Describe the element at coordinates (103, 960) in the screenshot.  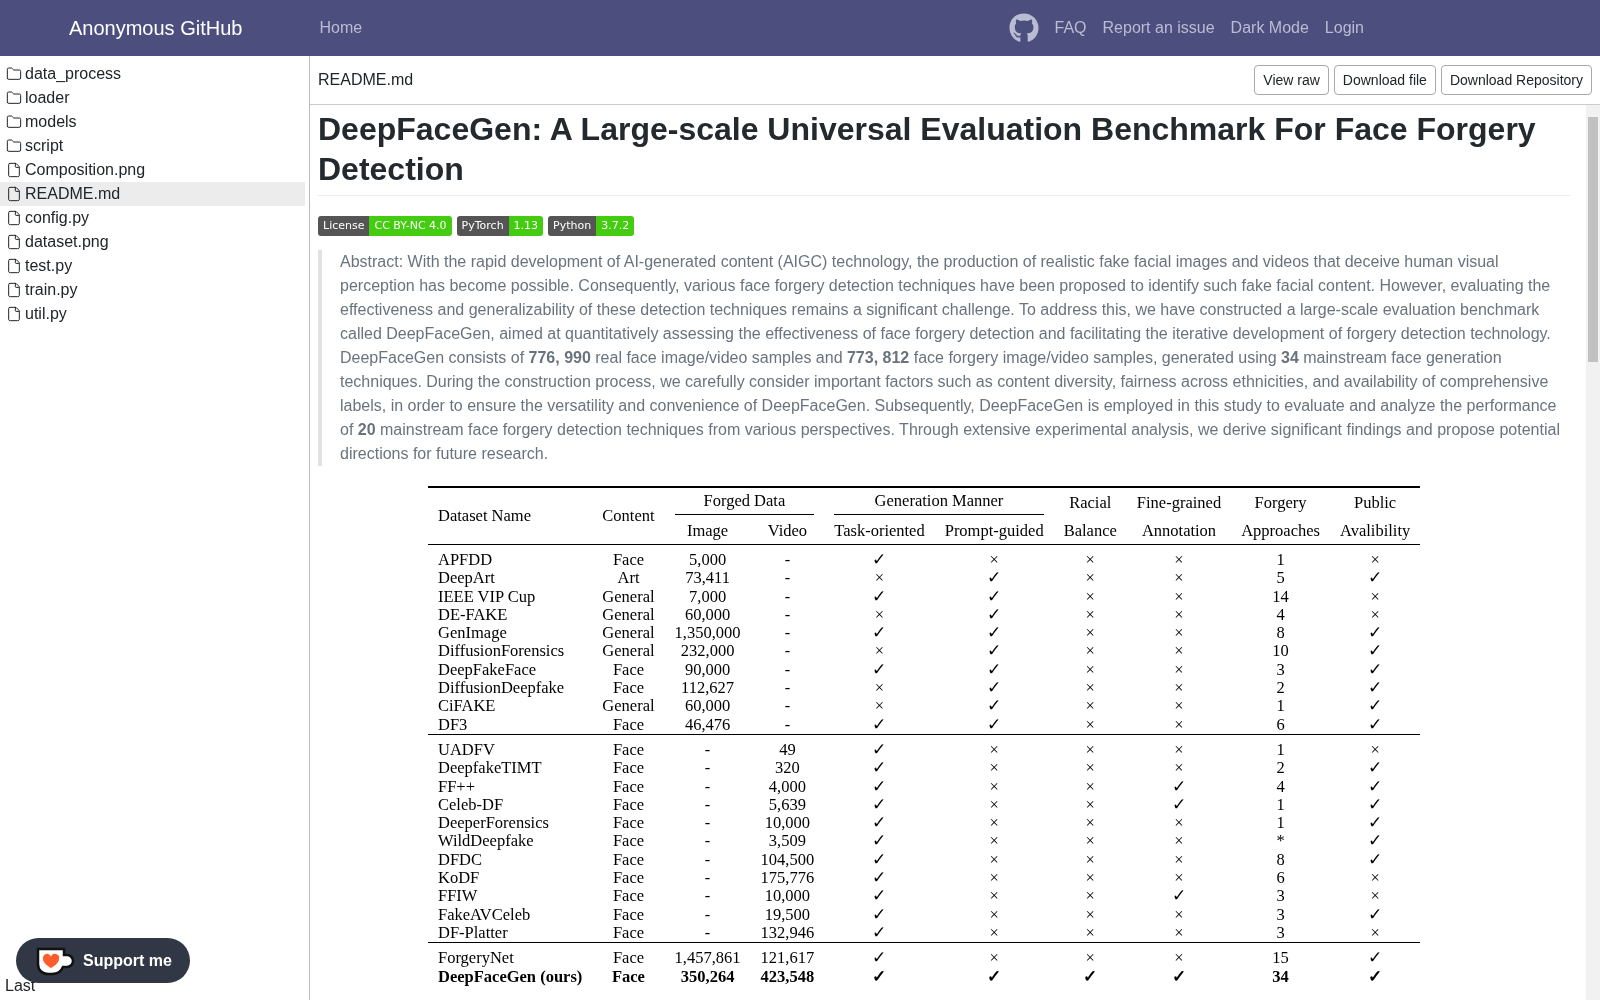
I see `support-button: Support me` at that location.